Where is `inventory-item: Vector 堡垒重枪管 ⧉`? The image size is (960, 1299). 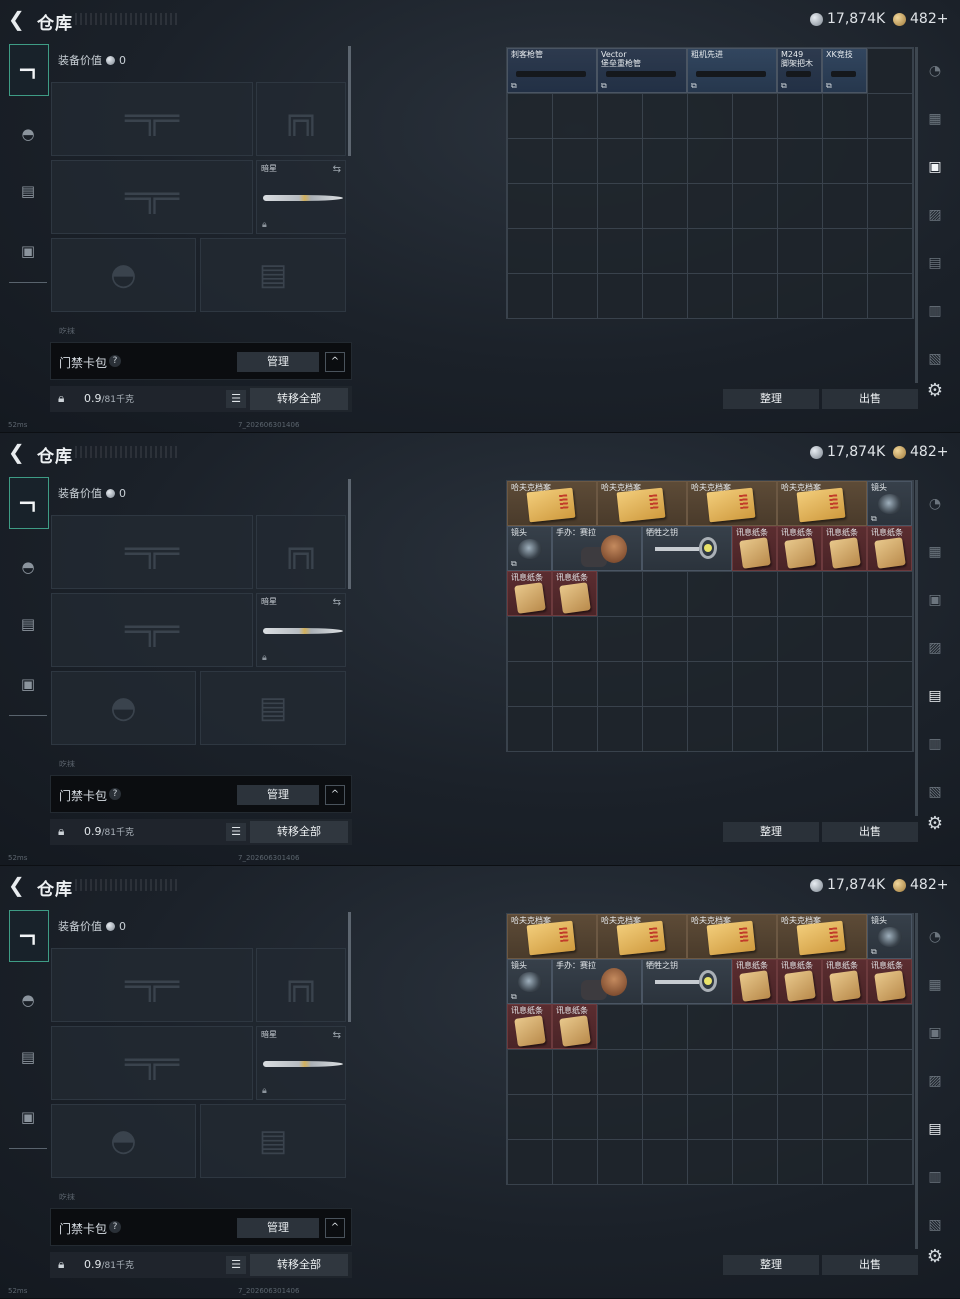 inventory-item: Vector 堡垒重枪管 ⧉ is located at coordinates (642, 70).